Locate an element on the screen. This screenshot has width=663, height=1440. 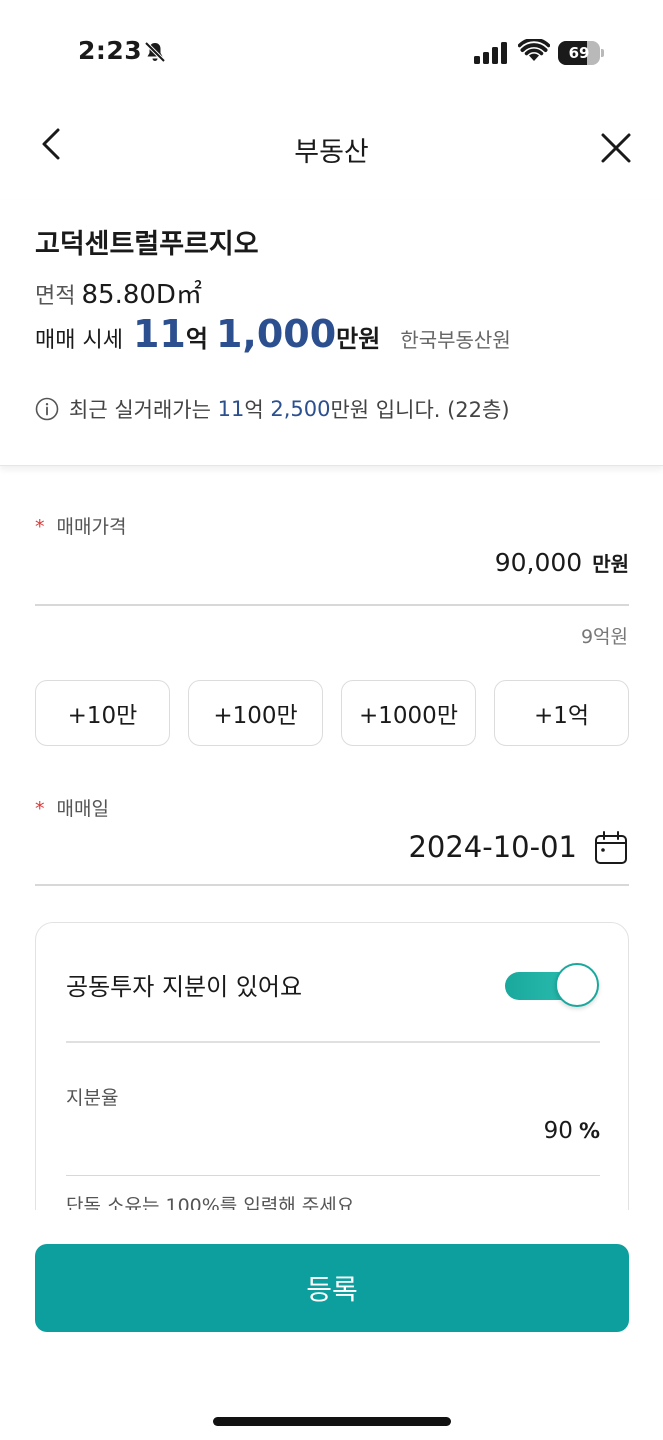
price-source: 한국부동산원 is located at coordinates (455, 340).